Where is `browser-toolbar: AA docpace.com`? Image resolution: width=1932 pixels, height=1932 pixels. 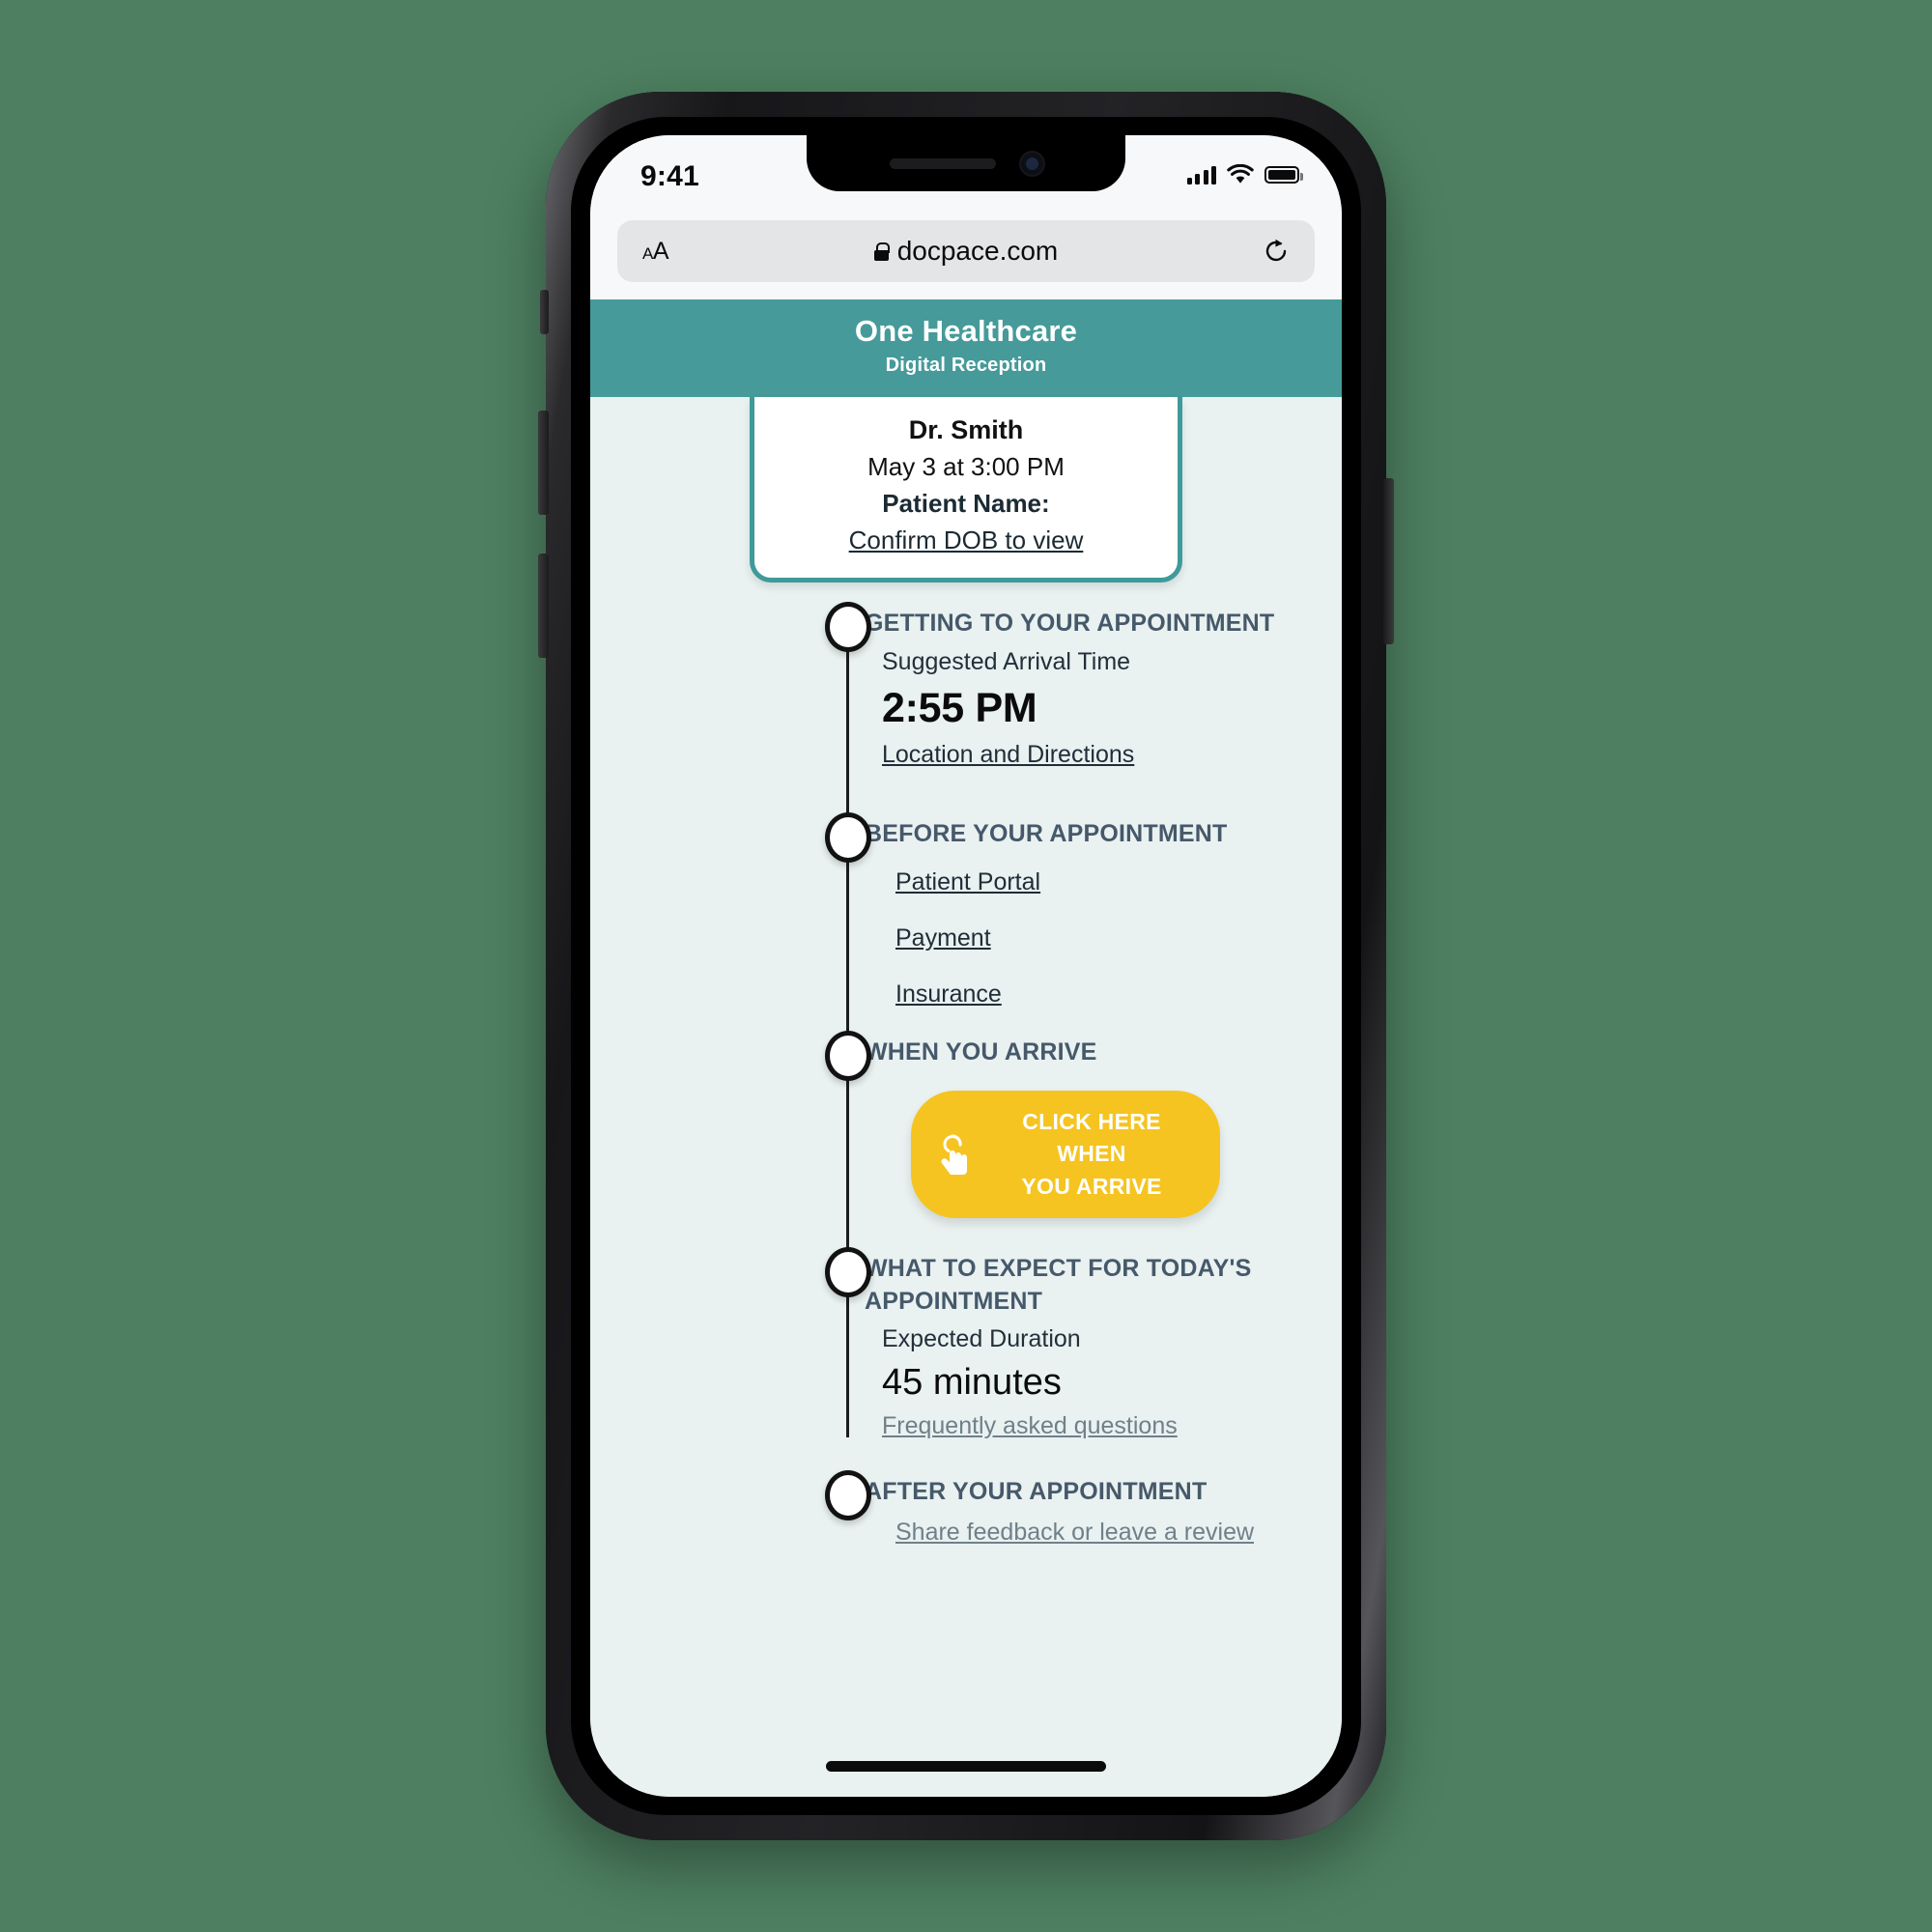 browser-toolbar: AA docpace.com is located at coordinates (966, 259).